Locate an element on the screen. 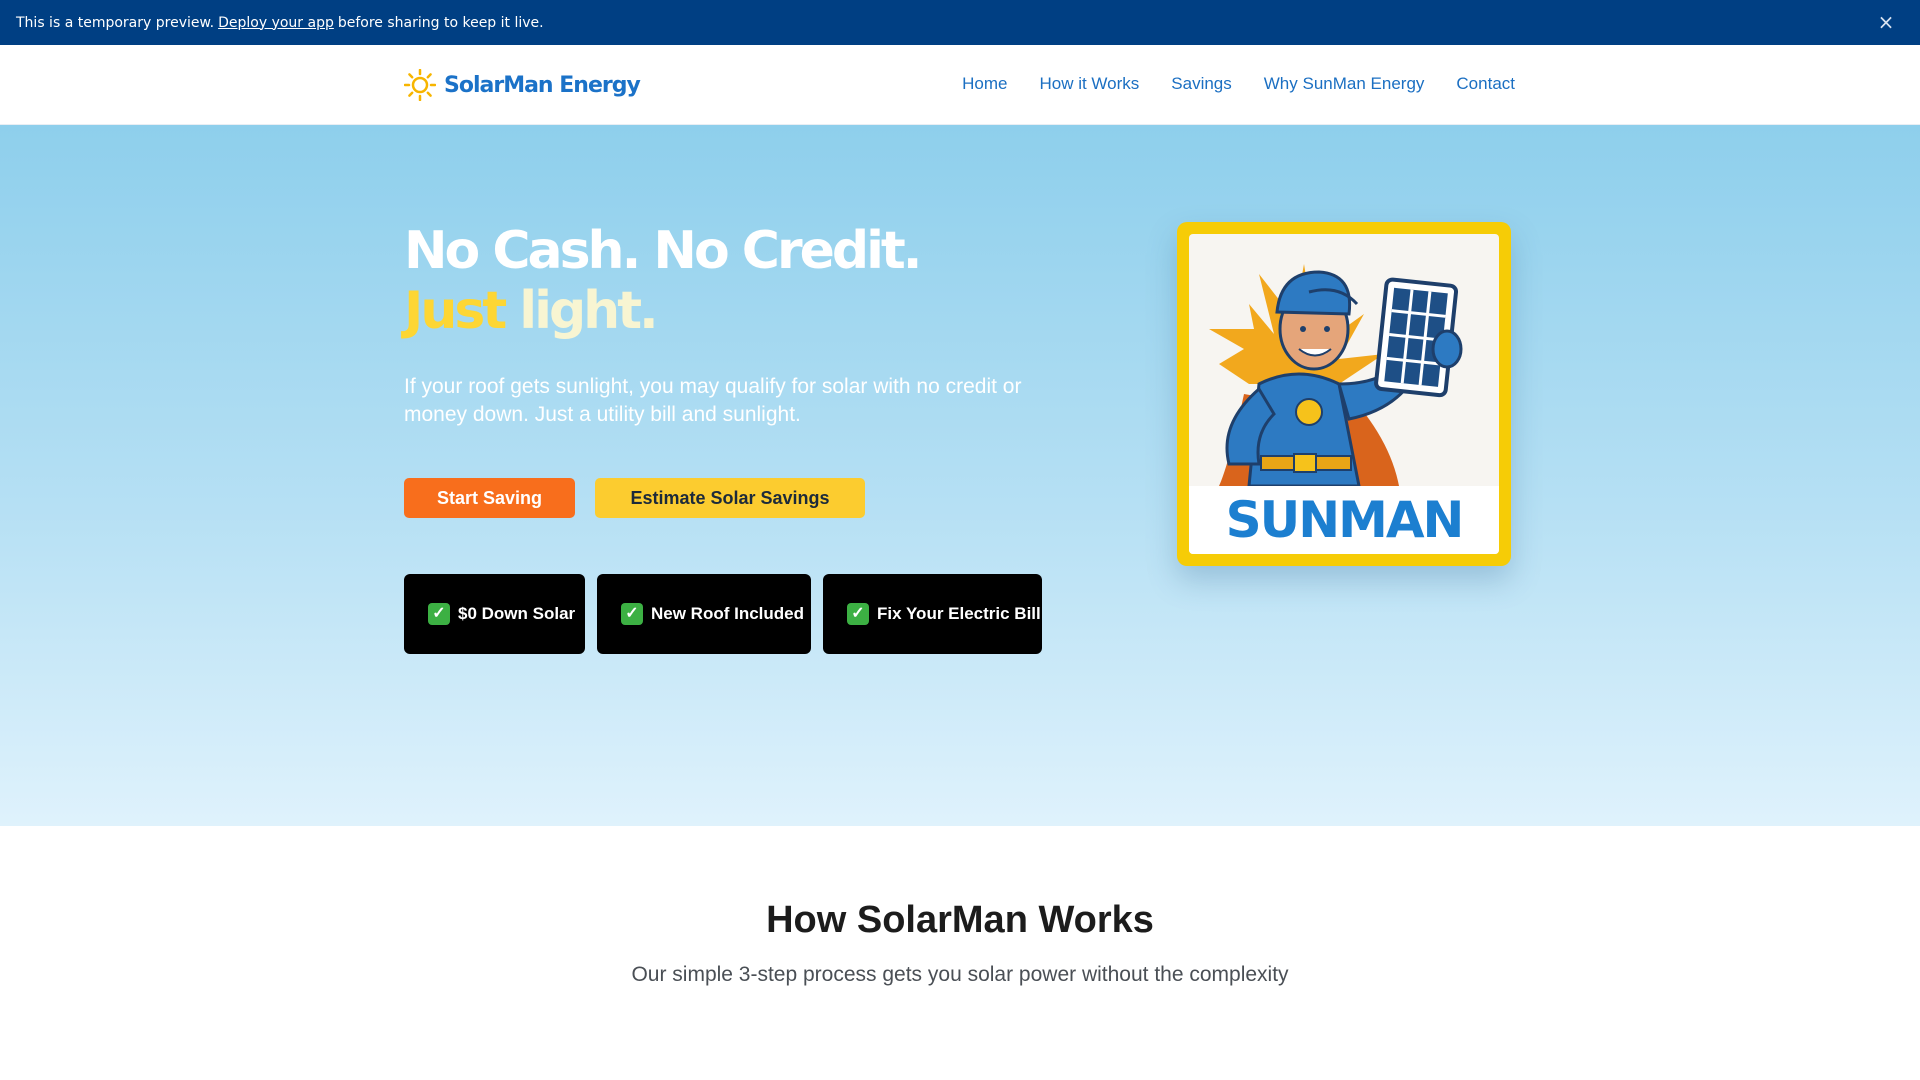  close-icon: × is located at coordinates (1886, 22).